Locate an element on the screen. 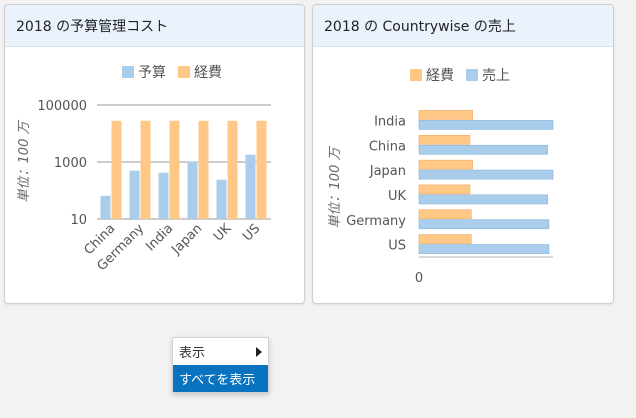 The image size is (636, 418). card-title: 2018 の予算管理コスト is located at coordinates (92, 26).